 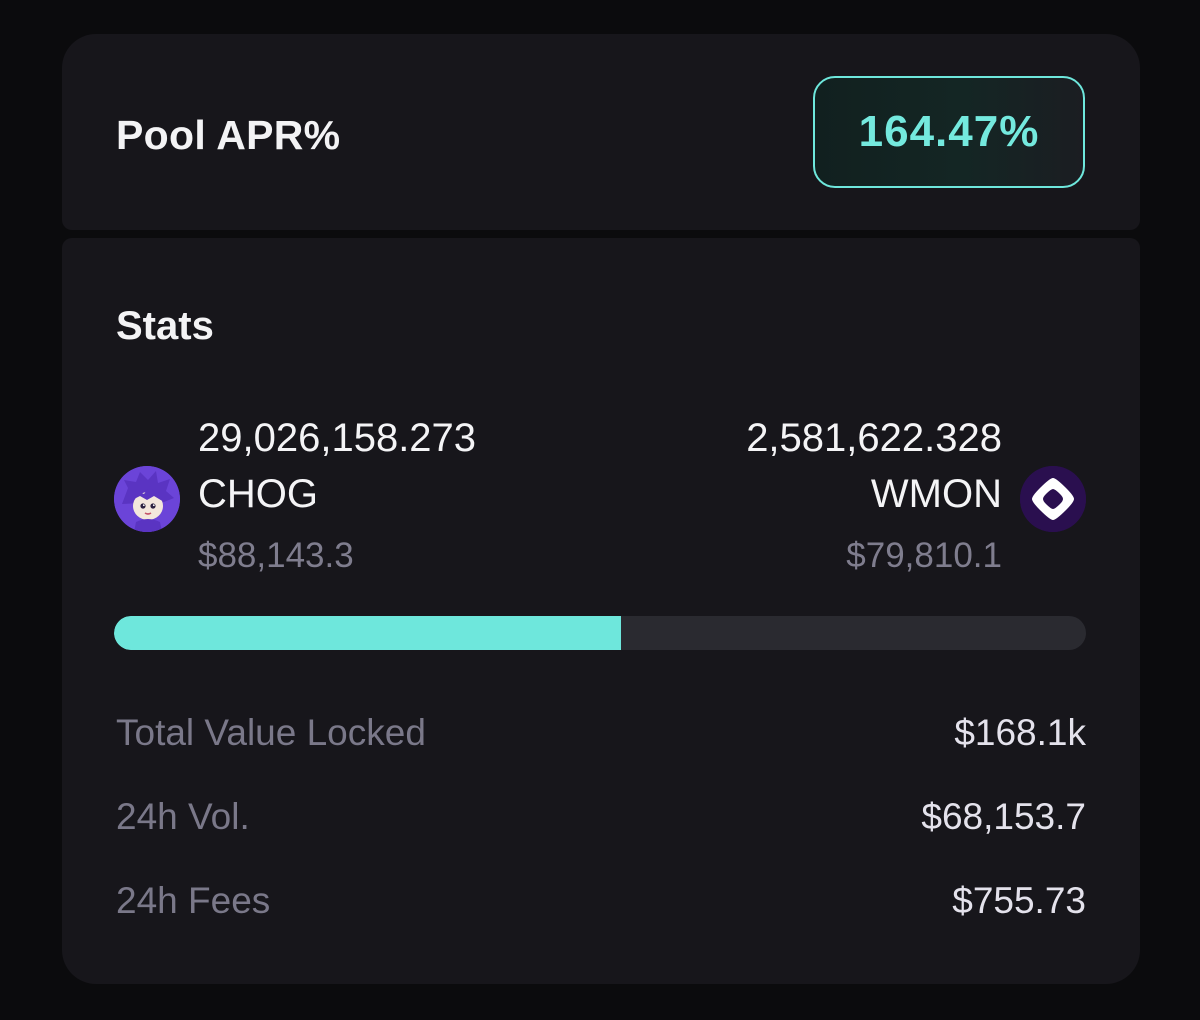 I want to click on pool-apr-label: Pool APR%, so click(x=228, y=135).